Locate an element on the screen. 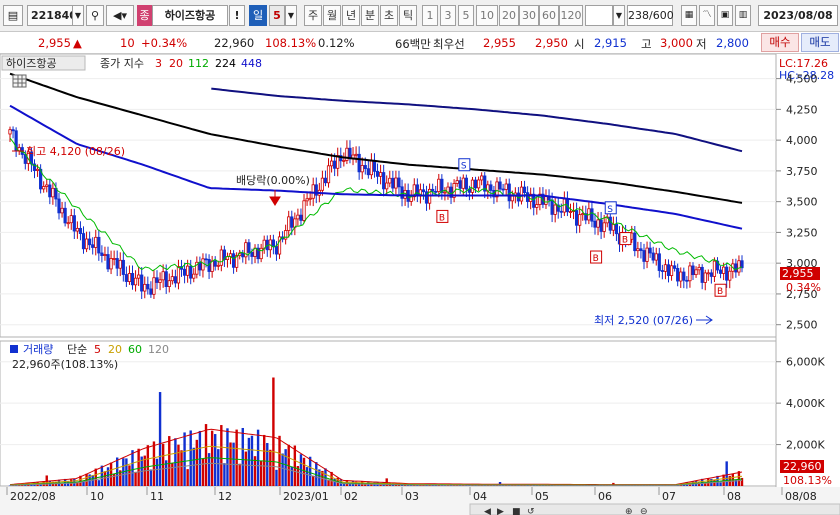 Image resolution: width=840 pixels, height=515 pixels. interval-10: 10 is located at coordinates (487, 15).